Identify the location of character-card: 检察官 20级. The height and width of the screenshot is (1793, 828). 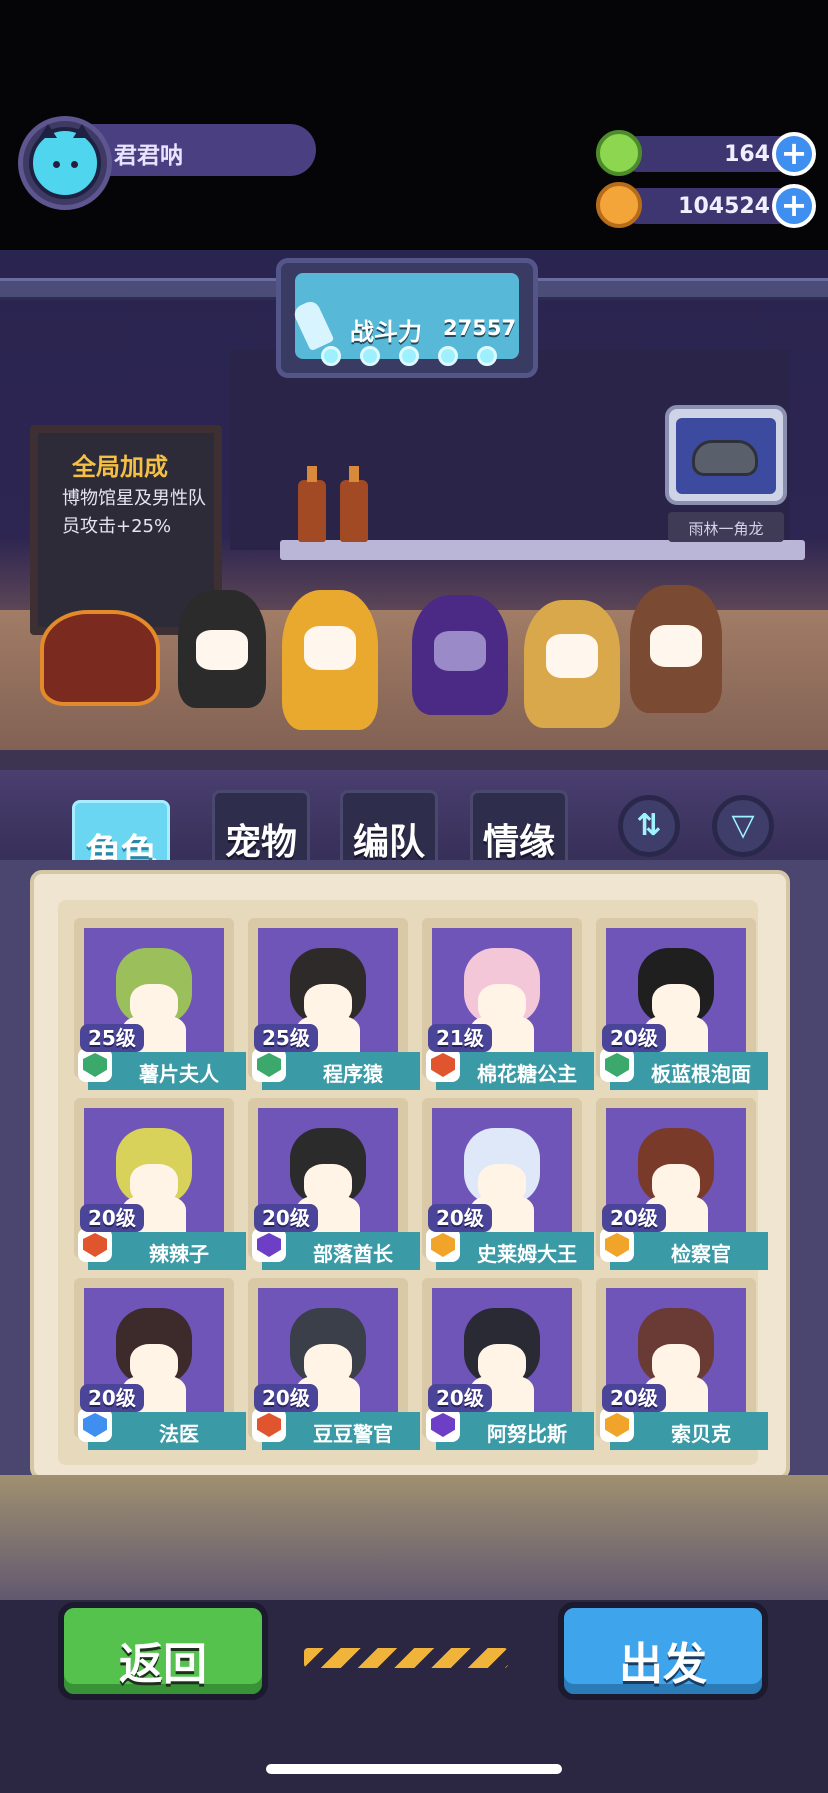
(682, 1188).